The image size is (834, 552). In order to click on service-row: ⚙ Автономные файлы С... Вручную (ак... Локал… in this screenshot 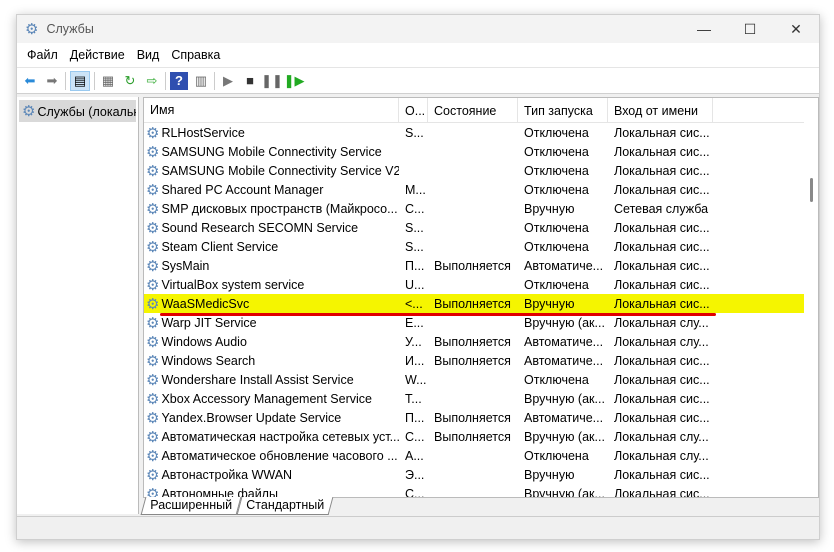, I will do `click(481, 491)`.